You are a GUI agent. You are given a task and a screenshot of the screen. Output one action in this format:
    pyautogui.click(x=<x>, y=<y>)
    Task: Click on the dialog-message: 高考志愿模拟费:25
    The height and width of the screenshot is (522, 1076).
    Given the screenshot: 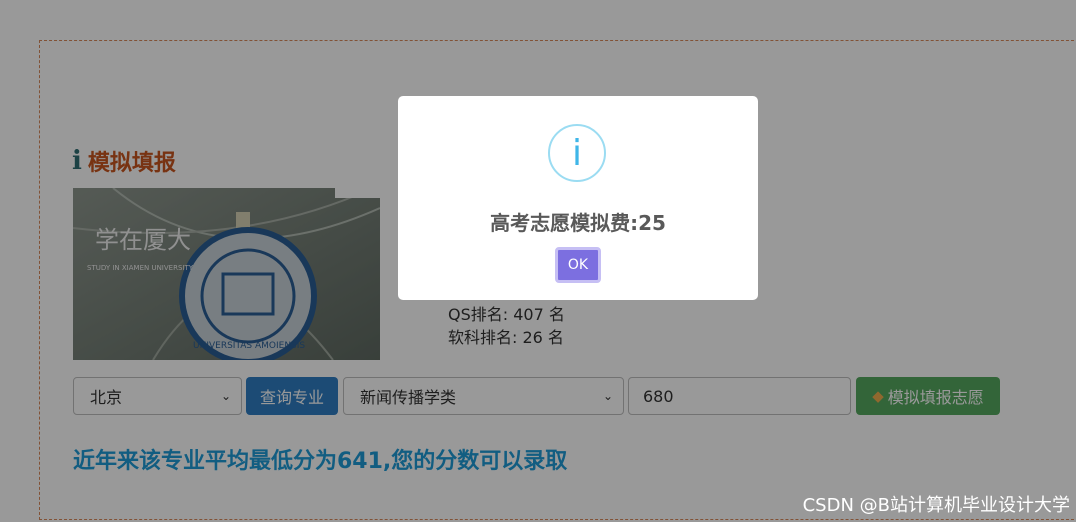 What is the action you would take?
    pyautogui.click(x=578, y=223)
    